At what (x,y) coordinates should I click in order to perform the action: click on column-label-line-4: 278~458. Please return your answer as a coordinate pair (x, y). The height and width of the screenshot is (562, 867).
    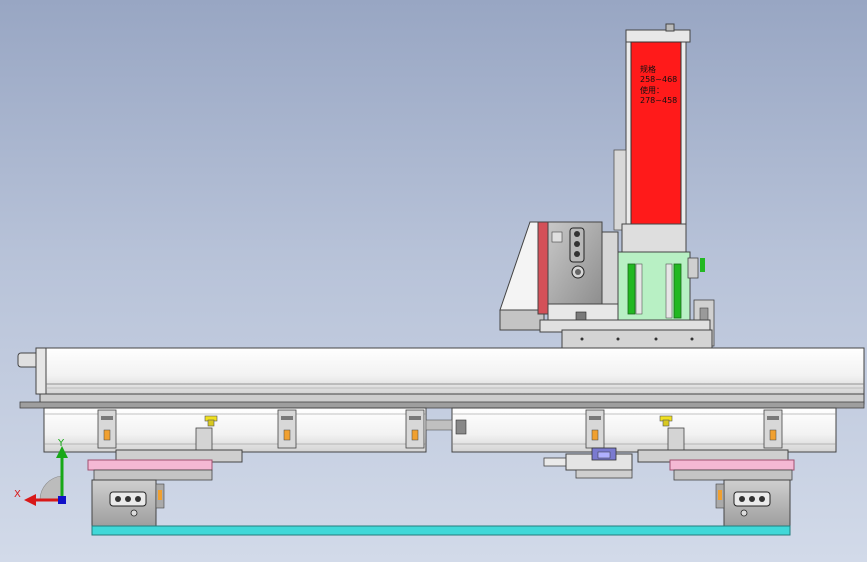
    Looking at the image, I should click on (658, 100).